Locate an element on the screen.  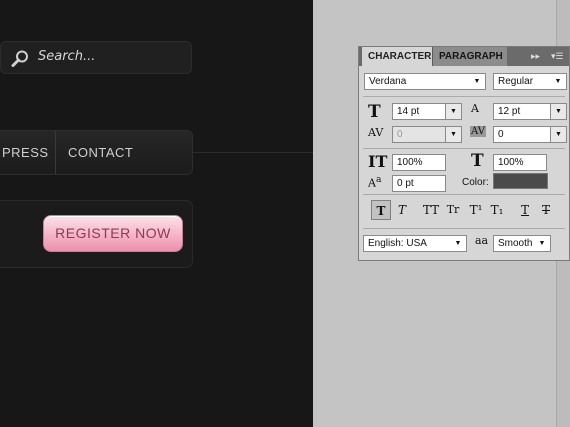
kerning-value: 0 is located at coordinates (400, 134).